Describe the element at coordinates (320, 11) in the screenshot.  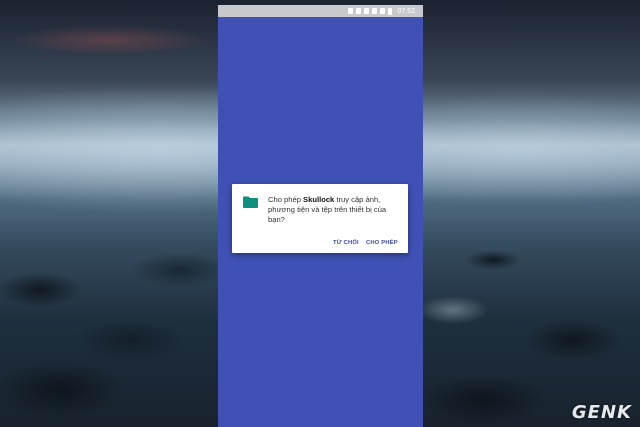
I see `status-bar: 07:52` at that location.